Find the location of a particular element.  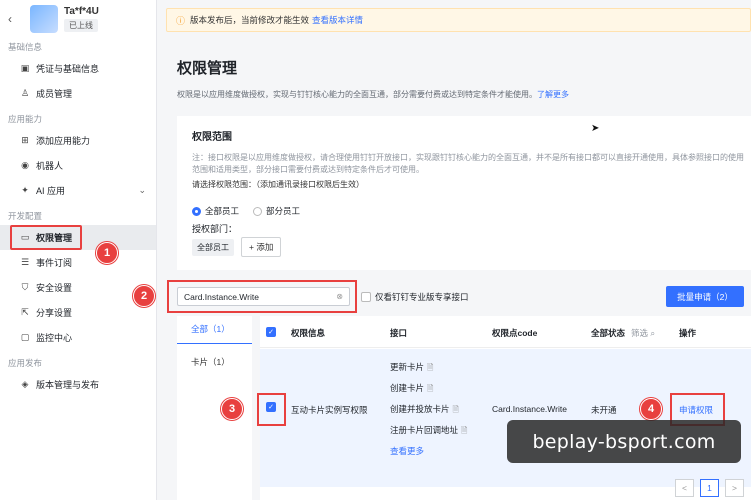

permission-status: 未开通 is located at coordinates (604, 410).